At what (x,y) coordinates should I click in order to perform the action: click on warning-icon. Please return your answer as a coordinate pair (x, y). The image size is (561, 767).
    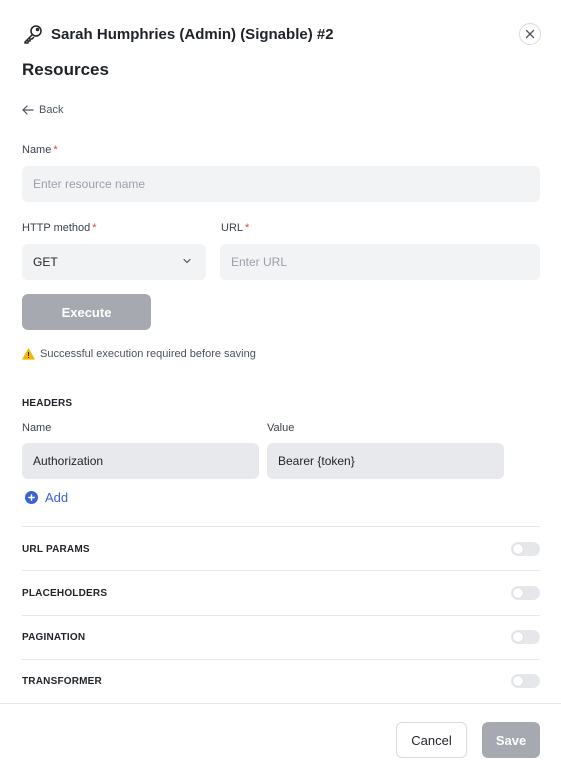
    Looking at the image, I should click on (28, 354).